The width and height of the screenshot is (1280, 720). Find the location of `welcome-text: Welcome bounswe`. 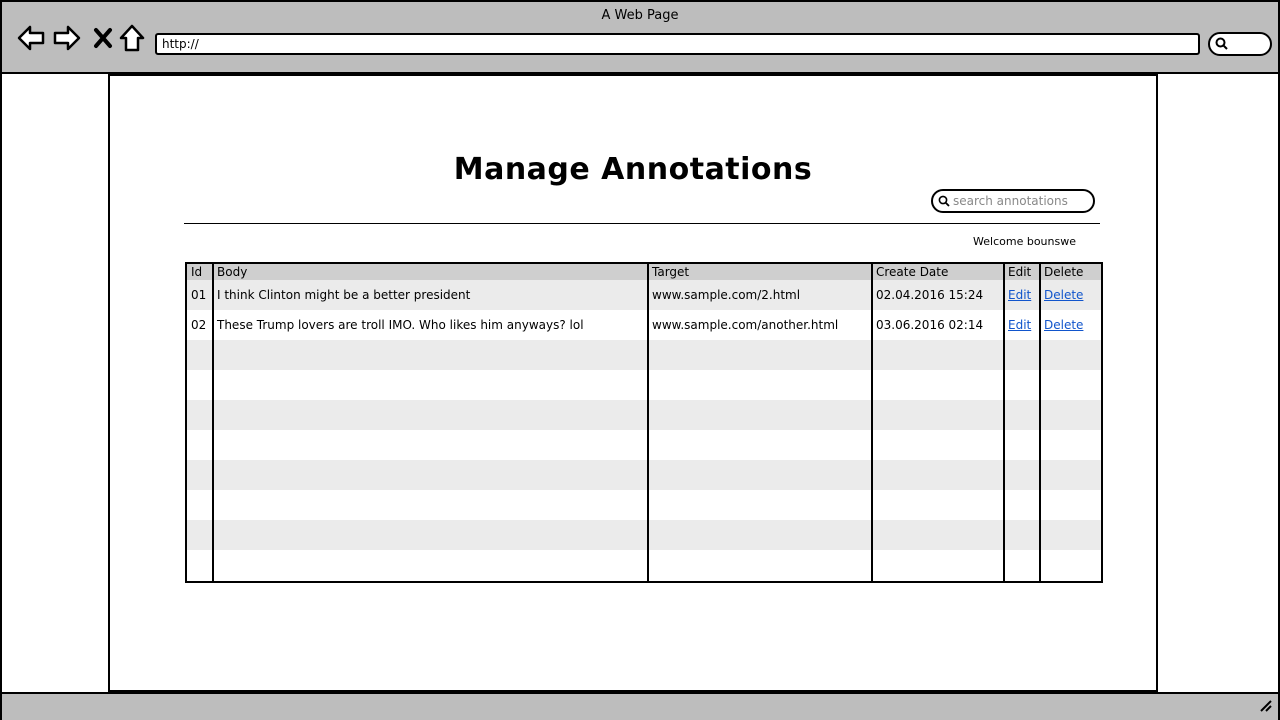

welcome-text: Welcome bounswe is located at coordinates (1024, 241).